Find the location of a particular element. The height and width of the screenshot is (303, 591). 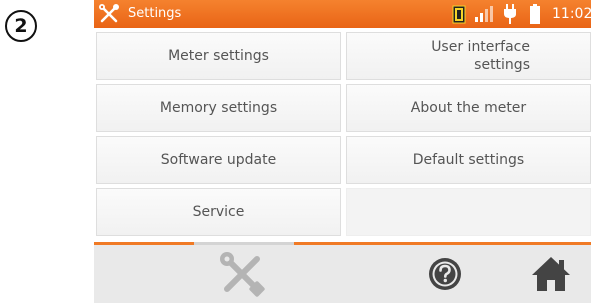

user-interface-settings-label: User interface settings is located at coordinates (480, 56).